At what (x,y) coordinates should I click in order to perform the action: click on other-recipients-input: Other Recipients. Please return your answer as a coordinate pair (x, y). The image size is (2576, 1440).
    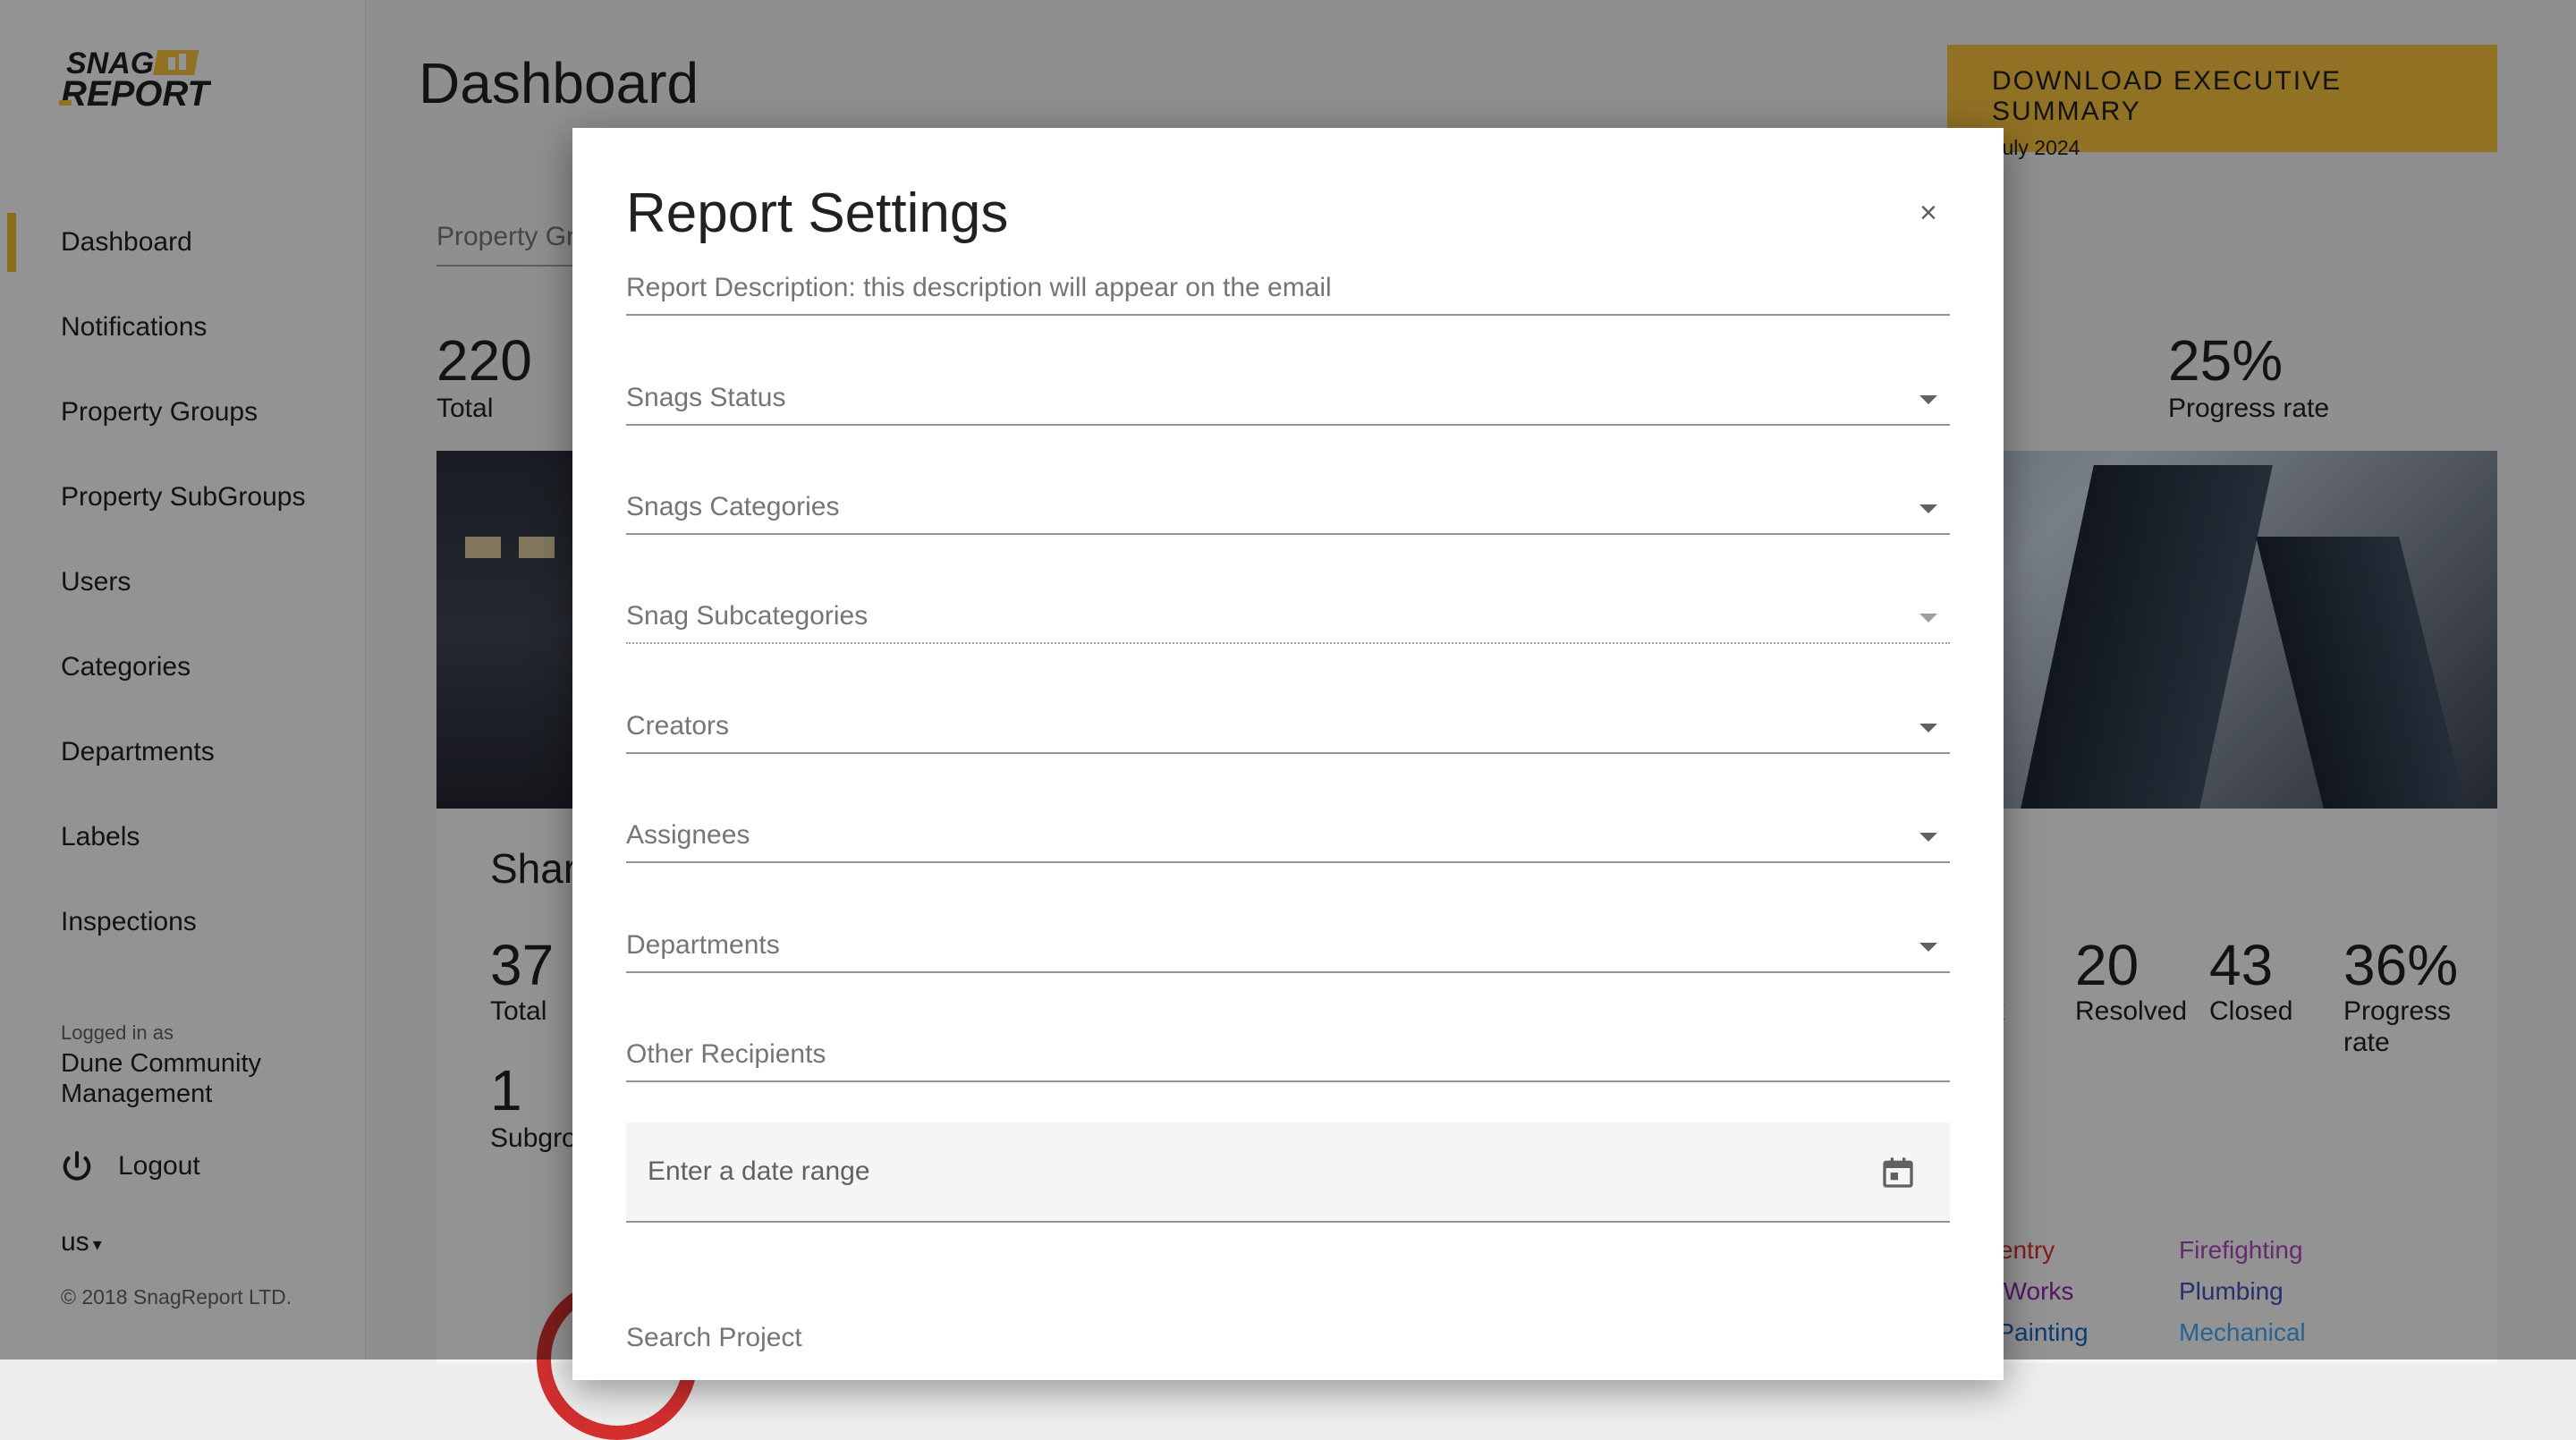
    Looking at the image, I should click on (1288, 1055).